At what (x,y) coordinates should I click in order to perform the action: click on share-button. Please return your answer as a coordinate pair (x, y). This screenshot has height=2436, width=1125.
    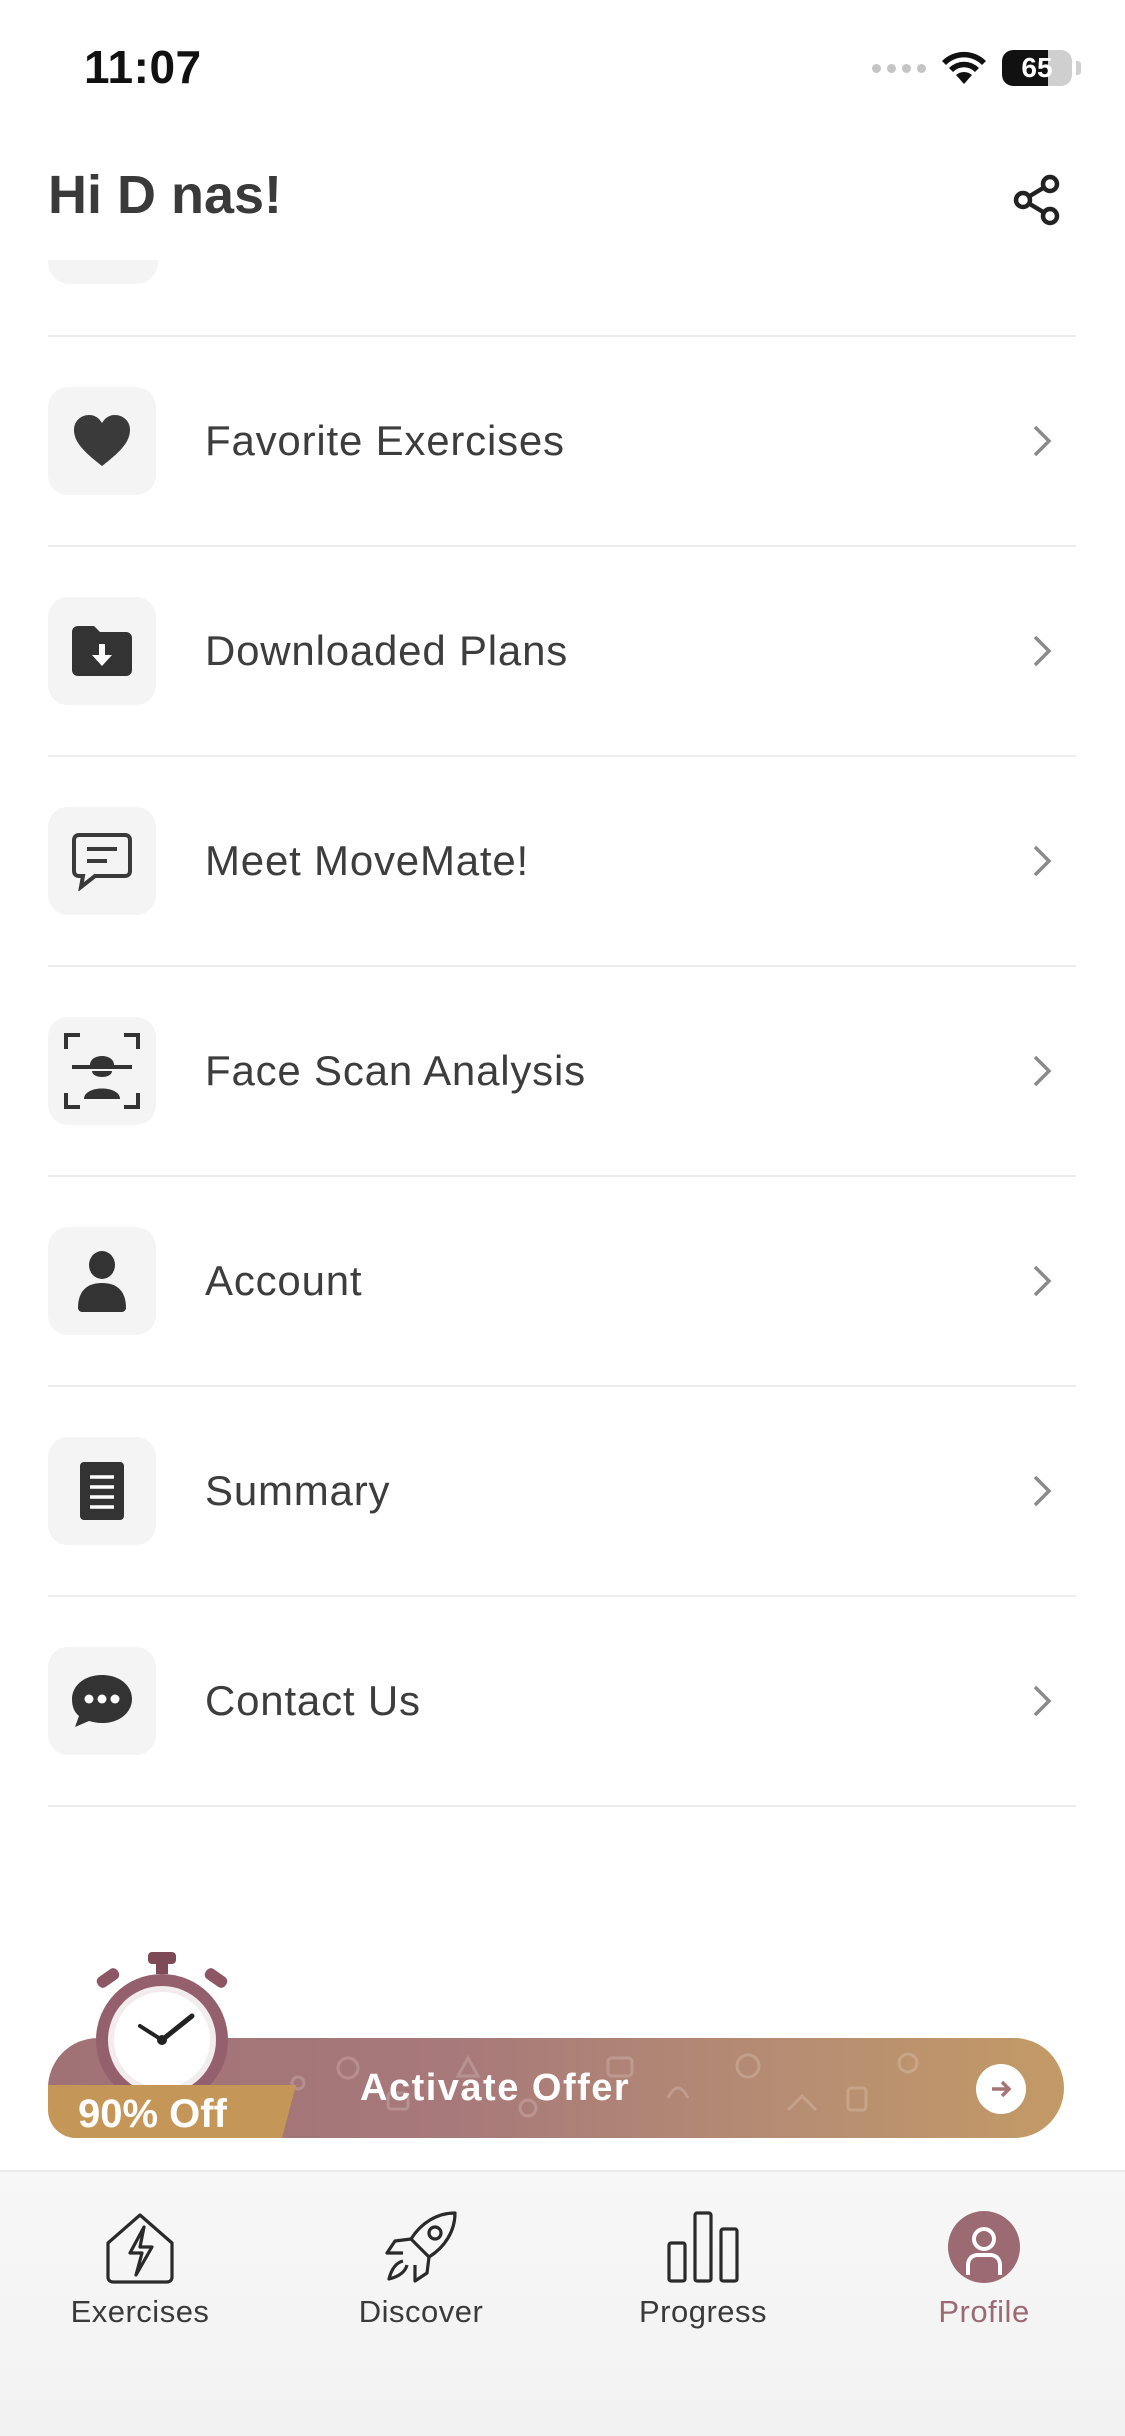
    Looking at the image, I should click on (1037, 200).